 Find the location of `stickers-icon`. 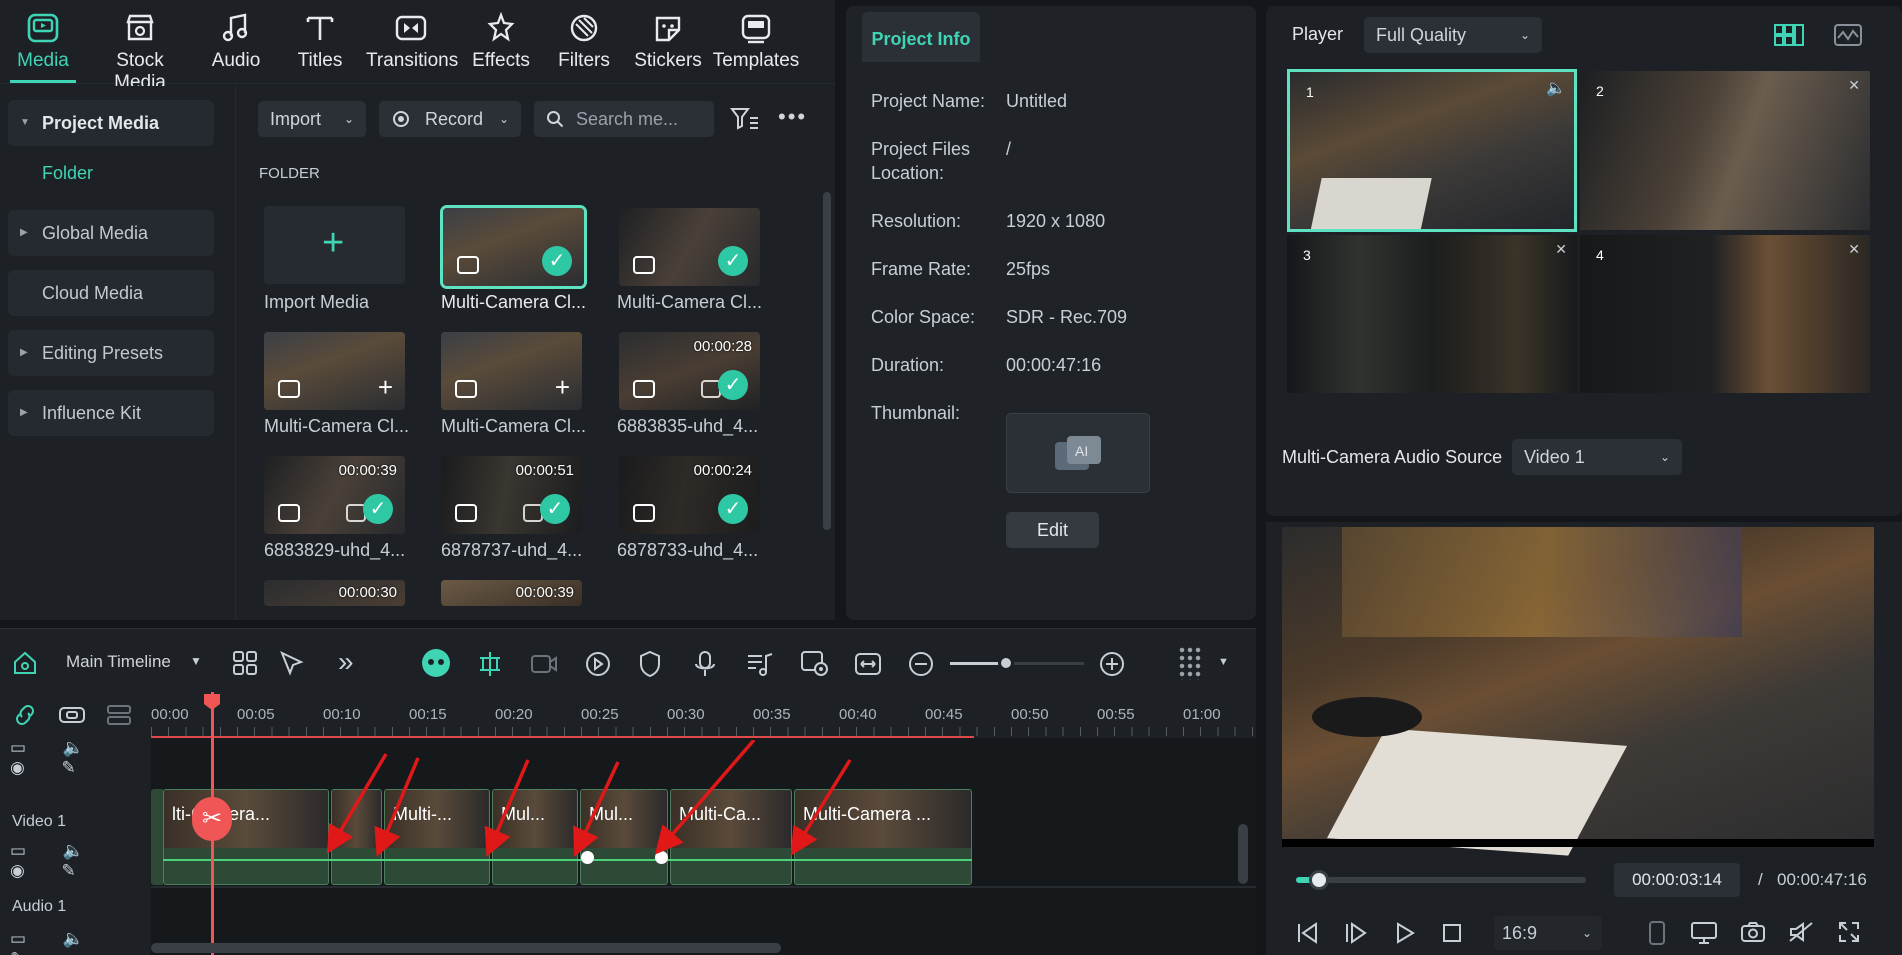

stickers-icon is located at coordinates (668, 29).